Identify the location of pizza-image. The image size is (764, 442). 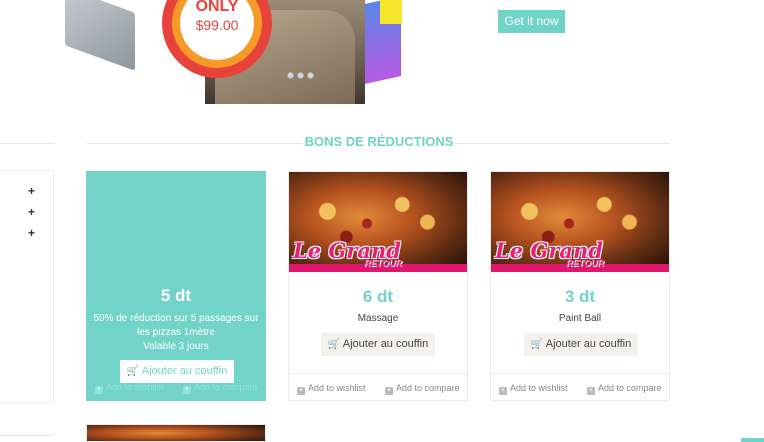
(176, 433).